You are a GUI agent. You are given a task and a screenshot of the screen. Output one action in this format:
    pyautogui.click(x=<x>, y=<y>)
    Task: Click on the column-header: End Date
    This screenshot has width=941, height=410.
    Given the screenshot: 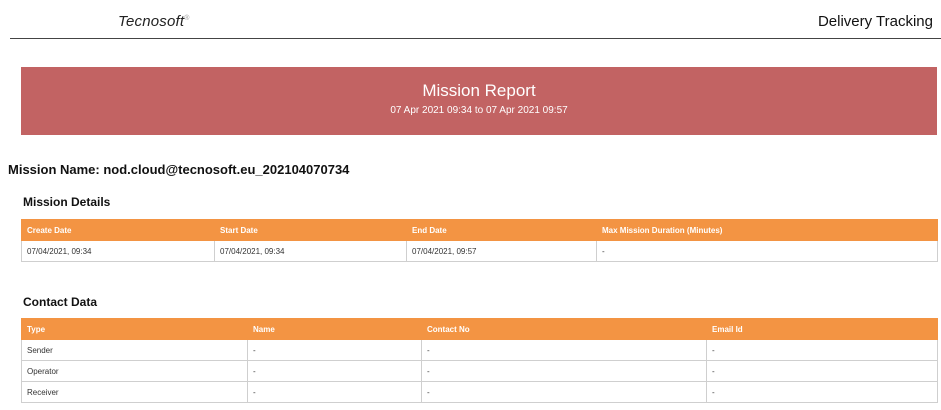 What is the action you would take?
    pyautogui.click(x=501, y=230)
    